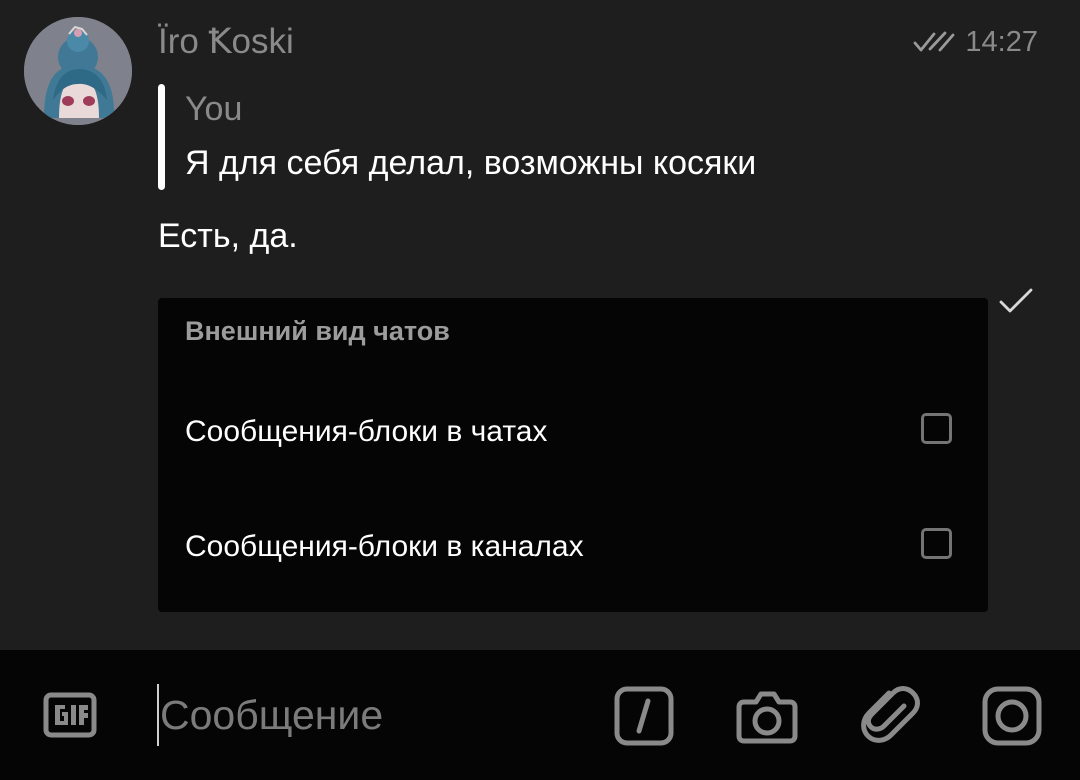  I want to click on instant-camera-button, so click(1012, 716).